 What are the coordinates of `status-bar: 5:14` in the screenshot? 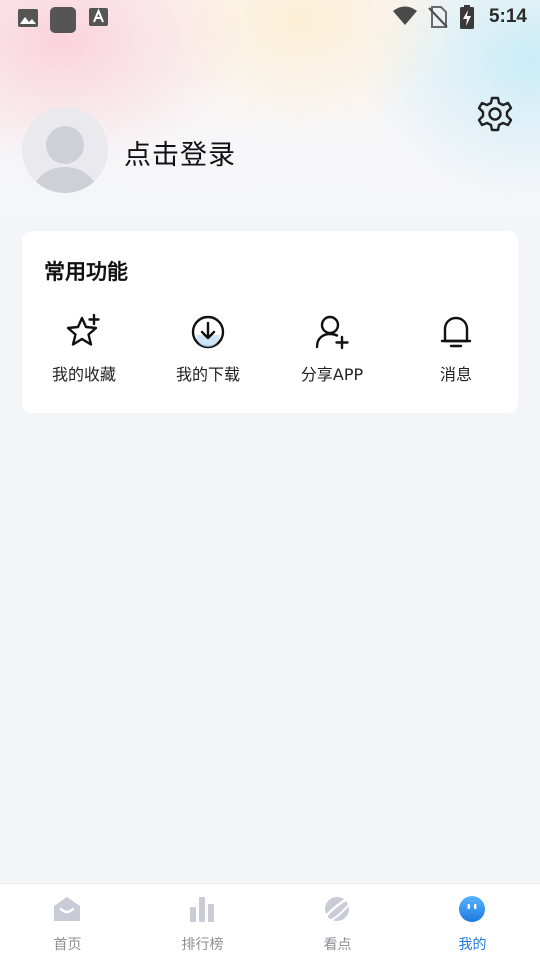 It's located at (270, 18).